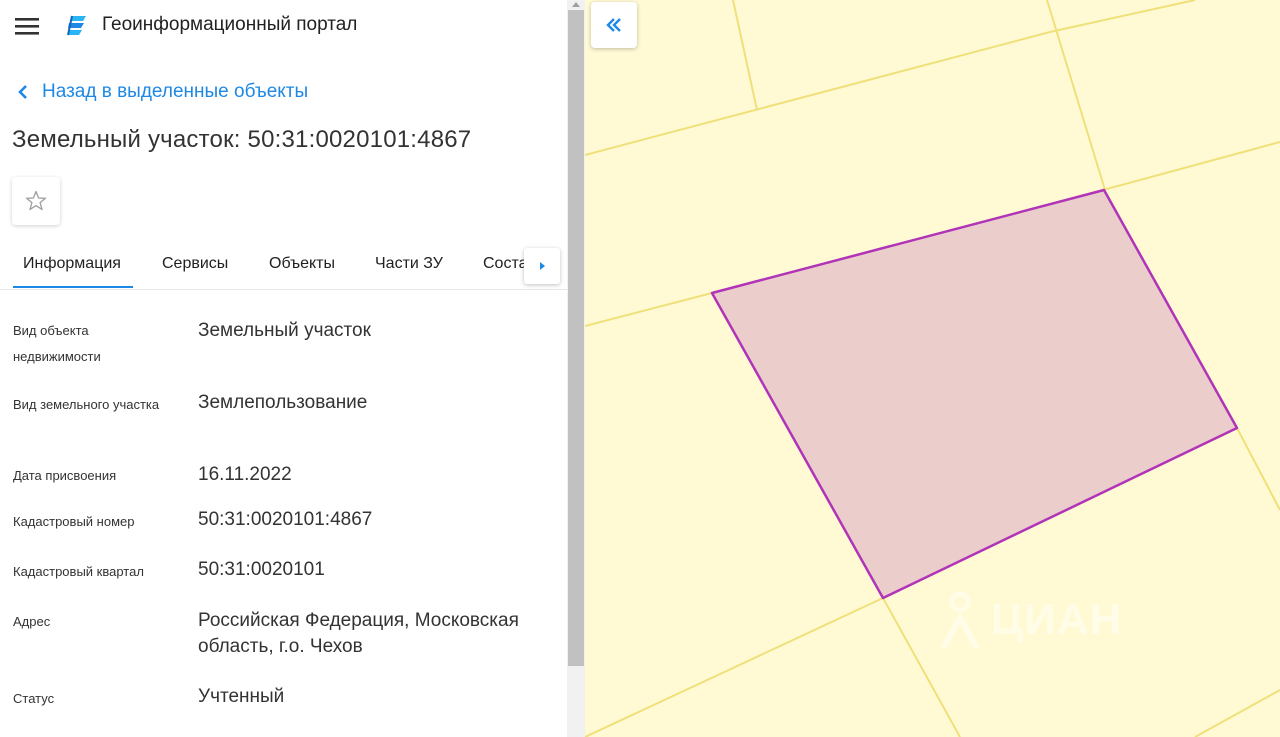 Image resolution: width=1280 pixels, height=737 pixels. I want to click on property-label: Статус, so click(34, 698).